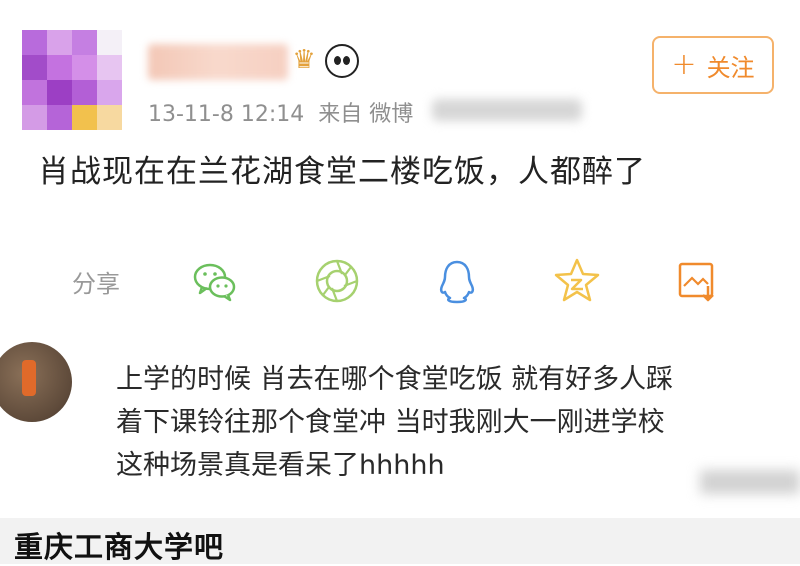 This screenshot has width=800, height=566. I want to click on panda-badge-icon, so click(342, 61).